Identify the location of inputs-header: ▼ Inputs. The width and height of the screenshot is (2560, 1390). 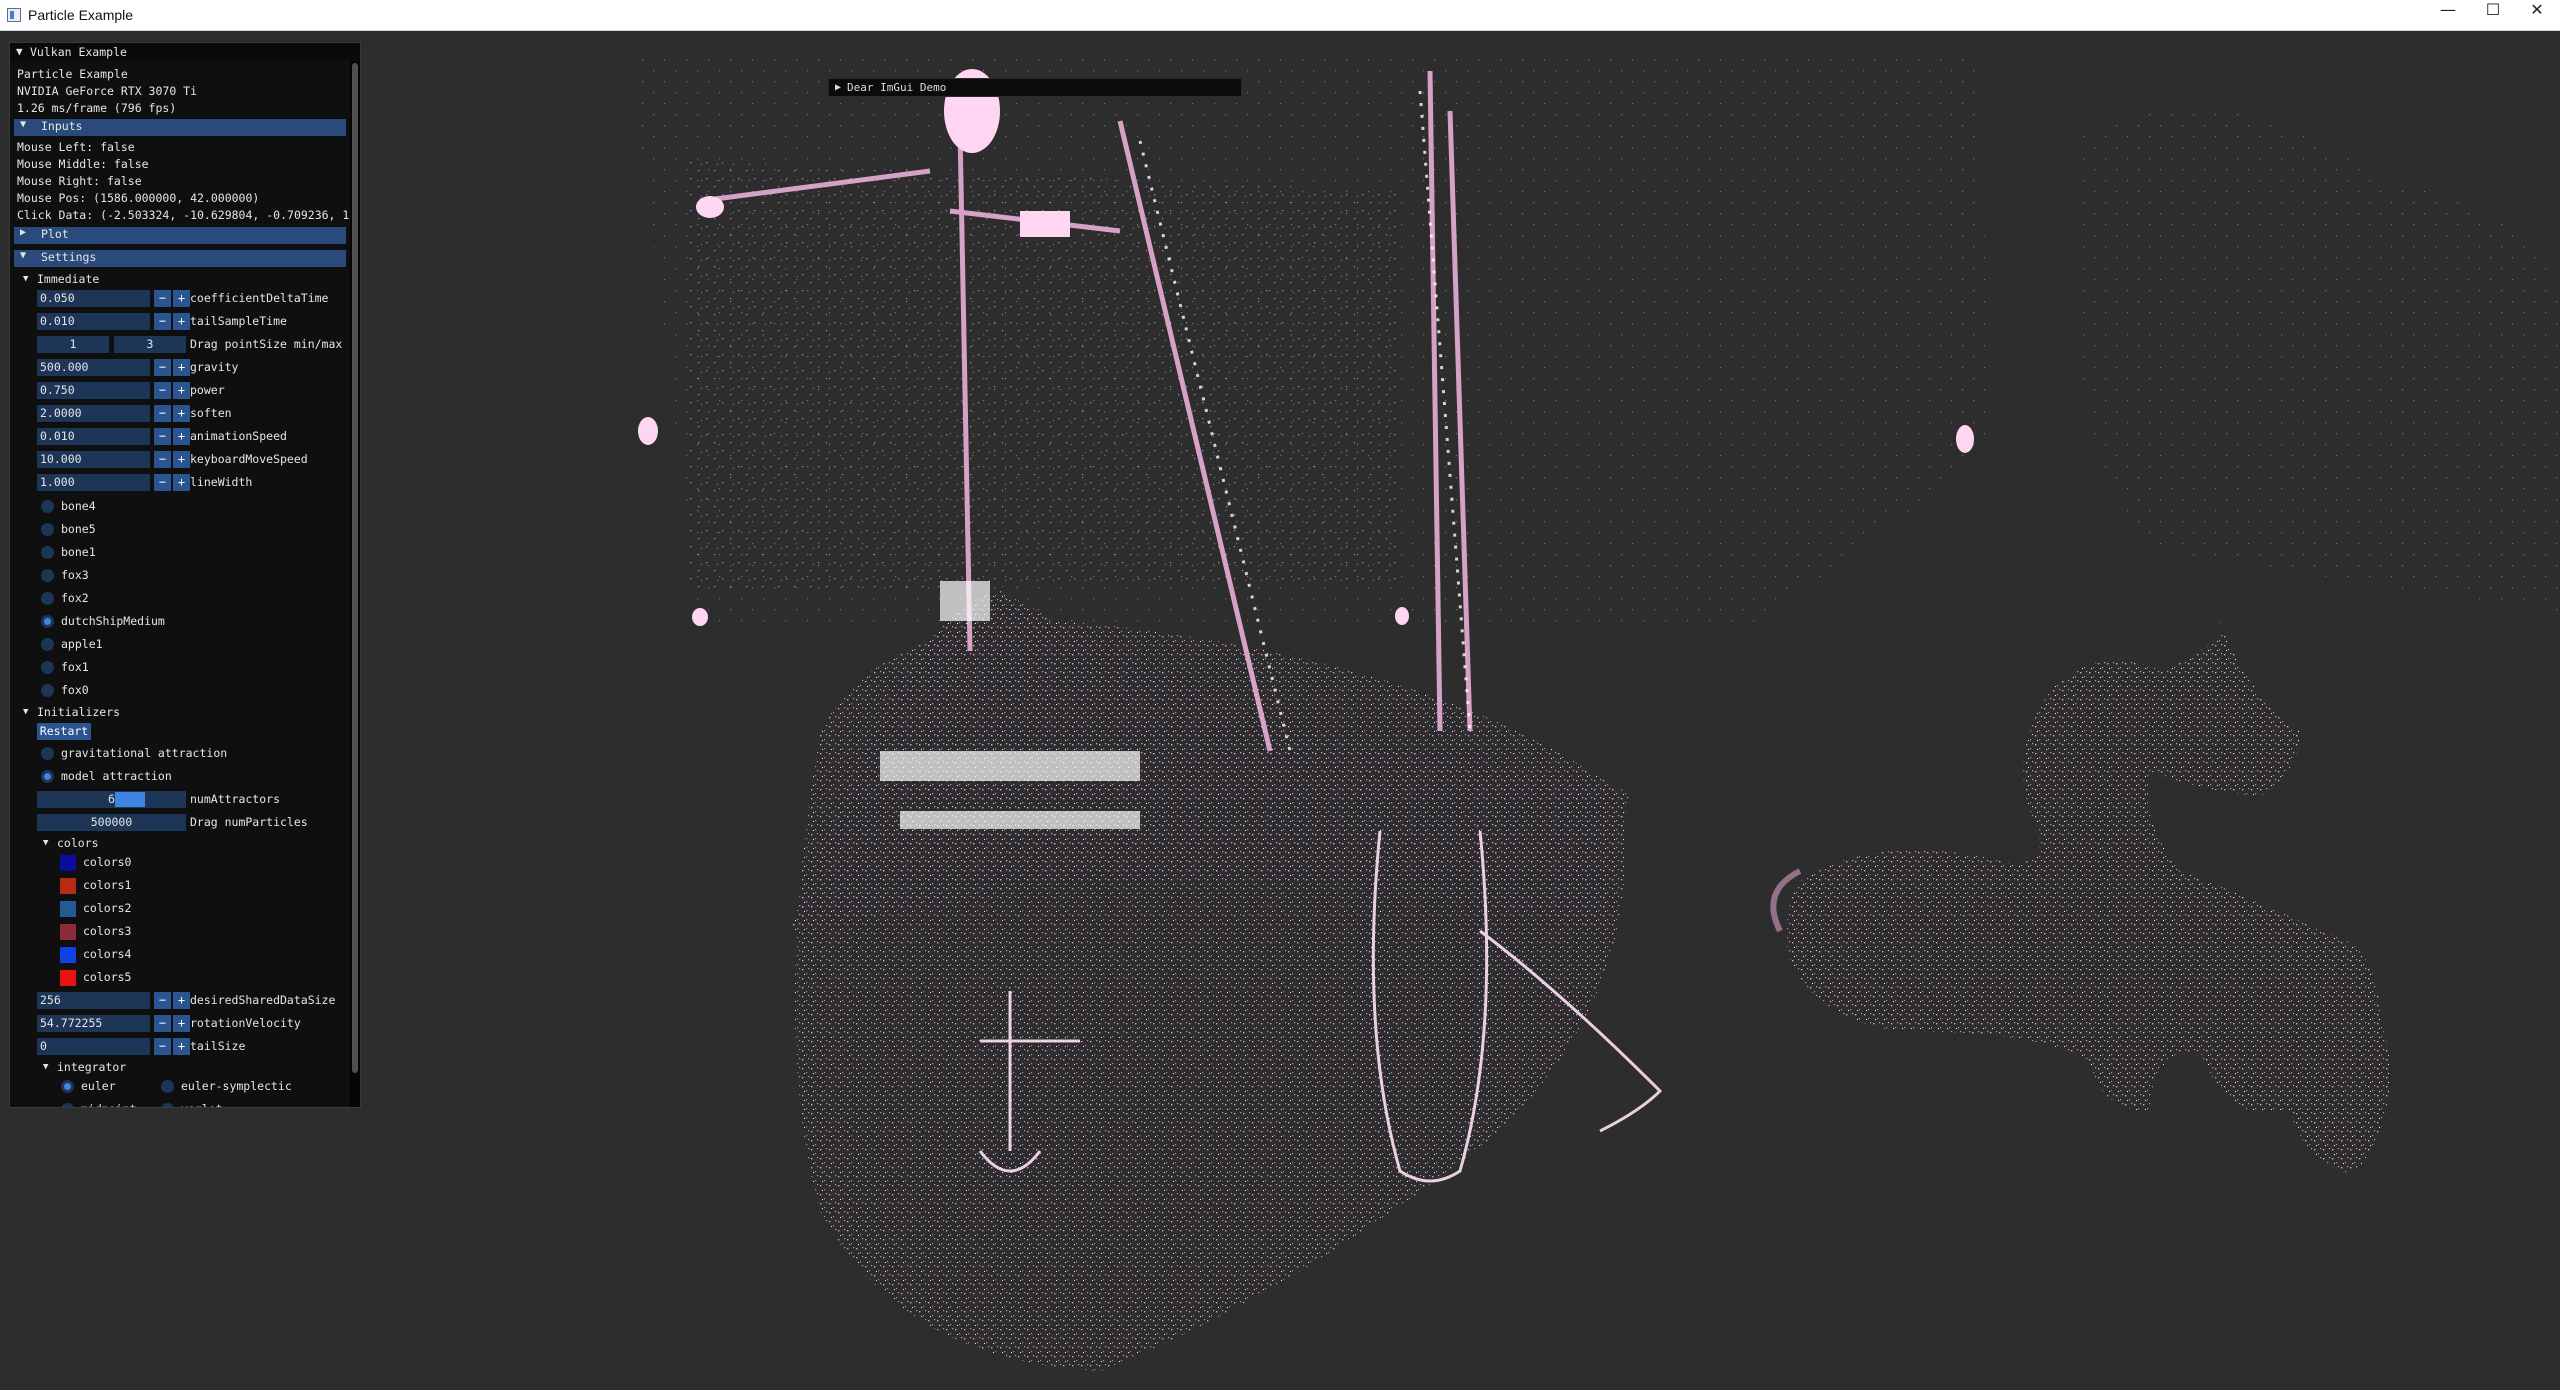
(180, 127).